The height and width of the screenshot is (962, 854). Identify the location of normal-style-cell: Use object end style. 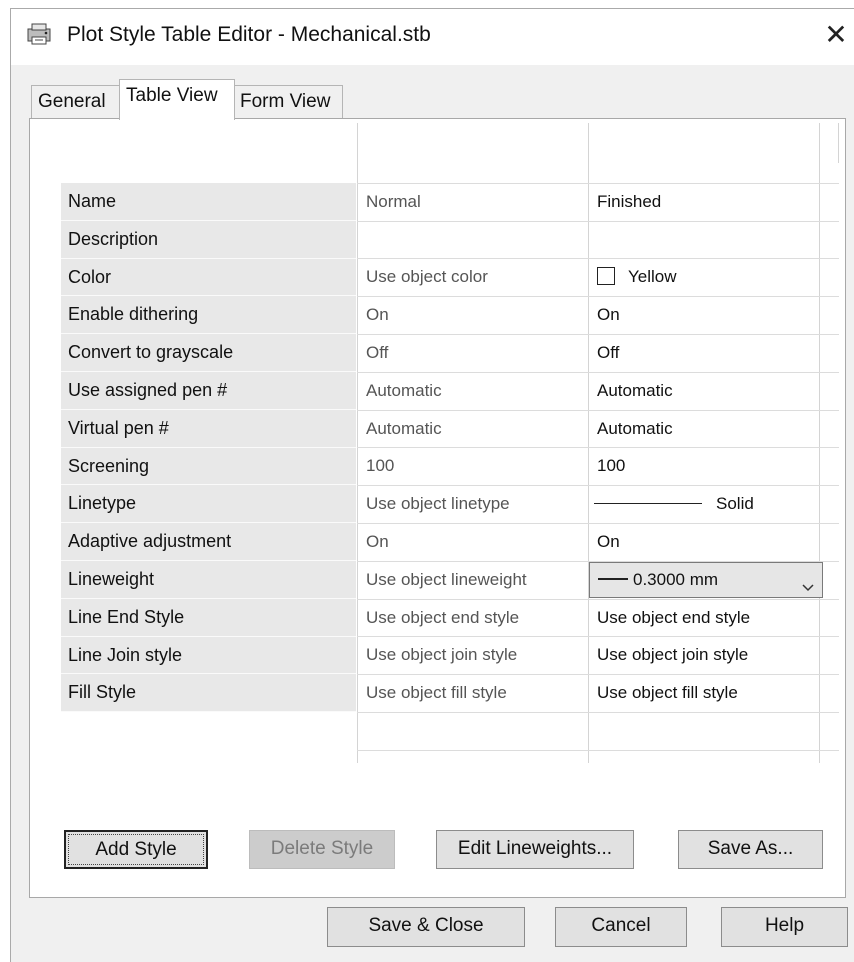
(477, 618).